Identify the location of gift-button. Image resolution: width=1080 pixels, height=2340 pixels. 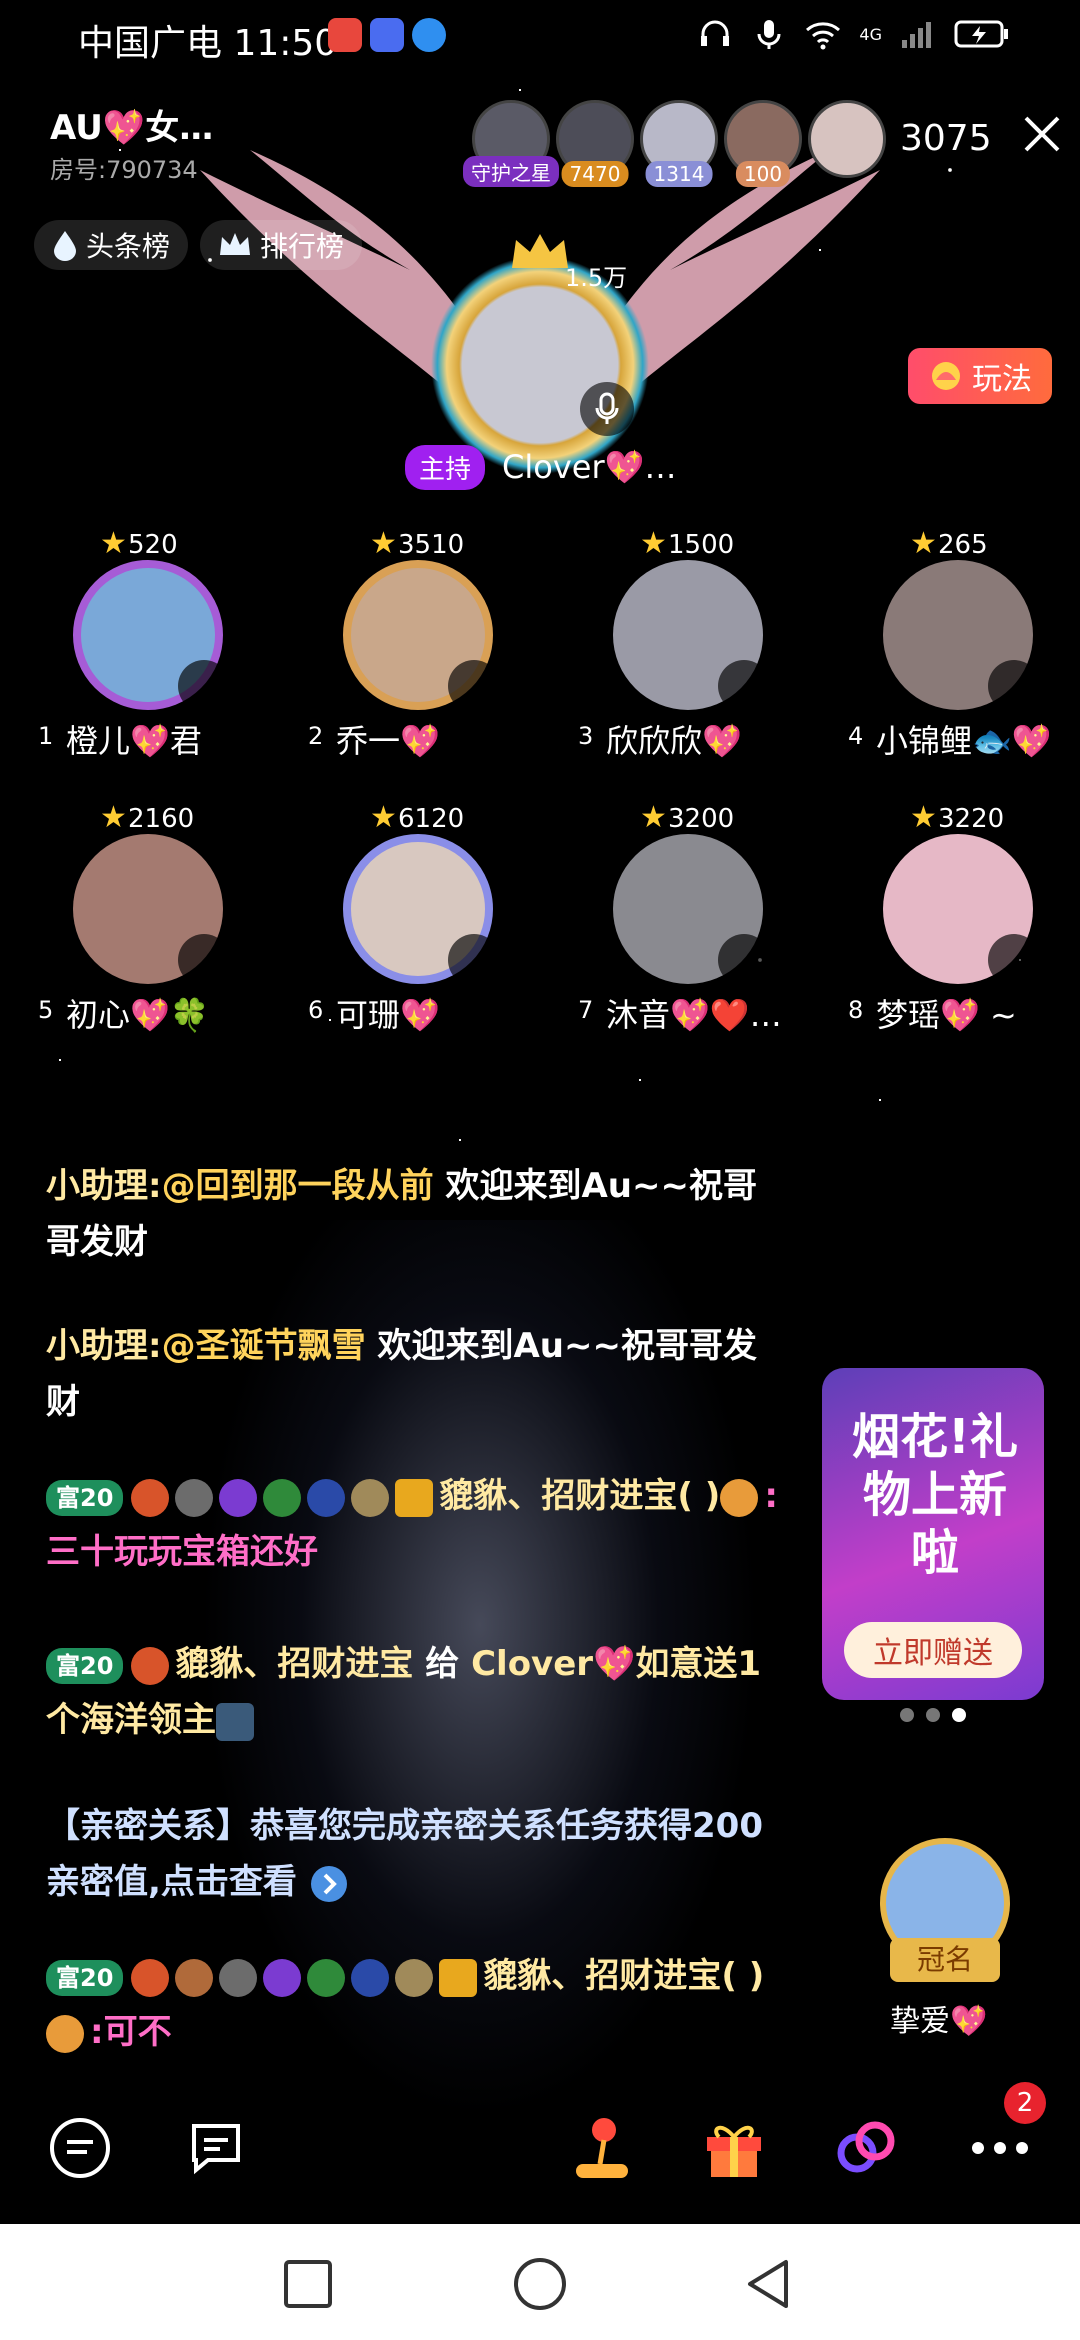
(734, 2148).